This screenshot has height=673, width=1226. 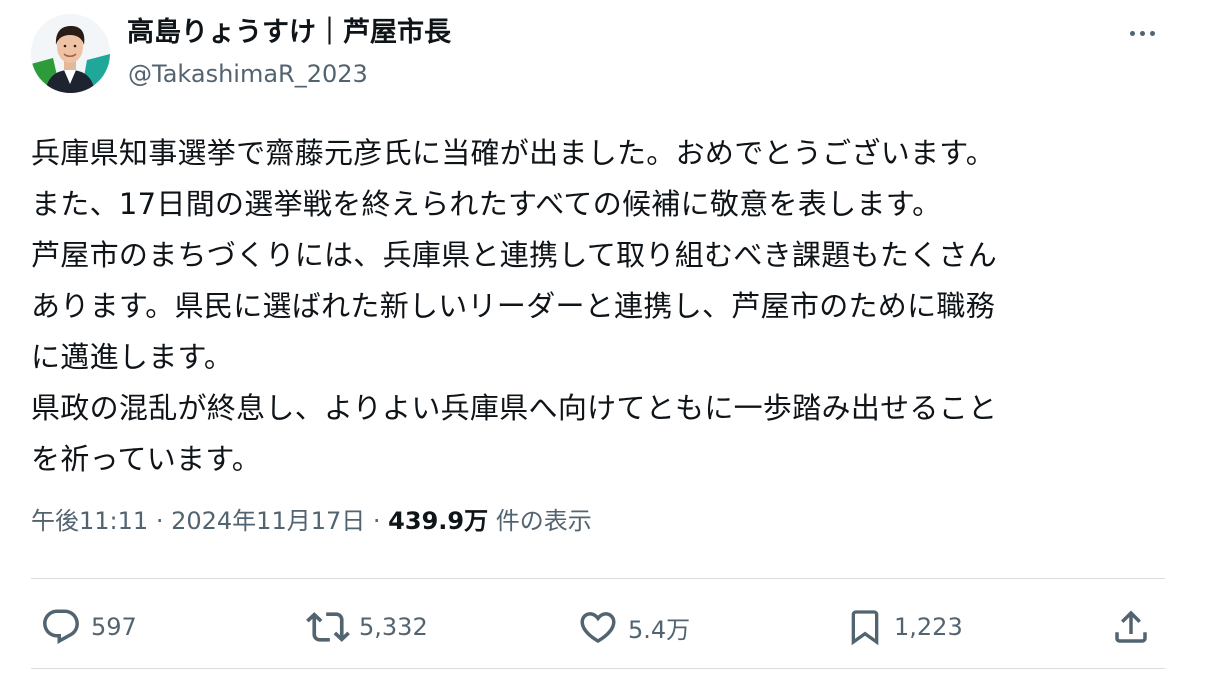 I want to click on post-text-line: を祈っています。, so click(x=146, y=459).